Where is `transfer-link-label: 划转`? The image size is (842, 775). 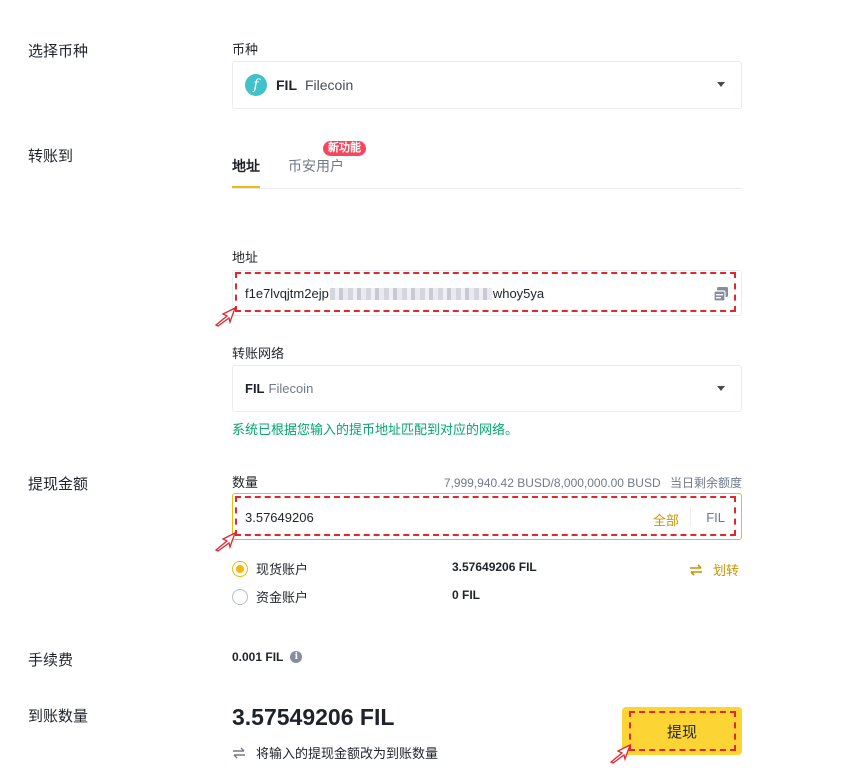
transfer-link-label: 划转 is located at coordinates (726, 570).